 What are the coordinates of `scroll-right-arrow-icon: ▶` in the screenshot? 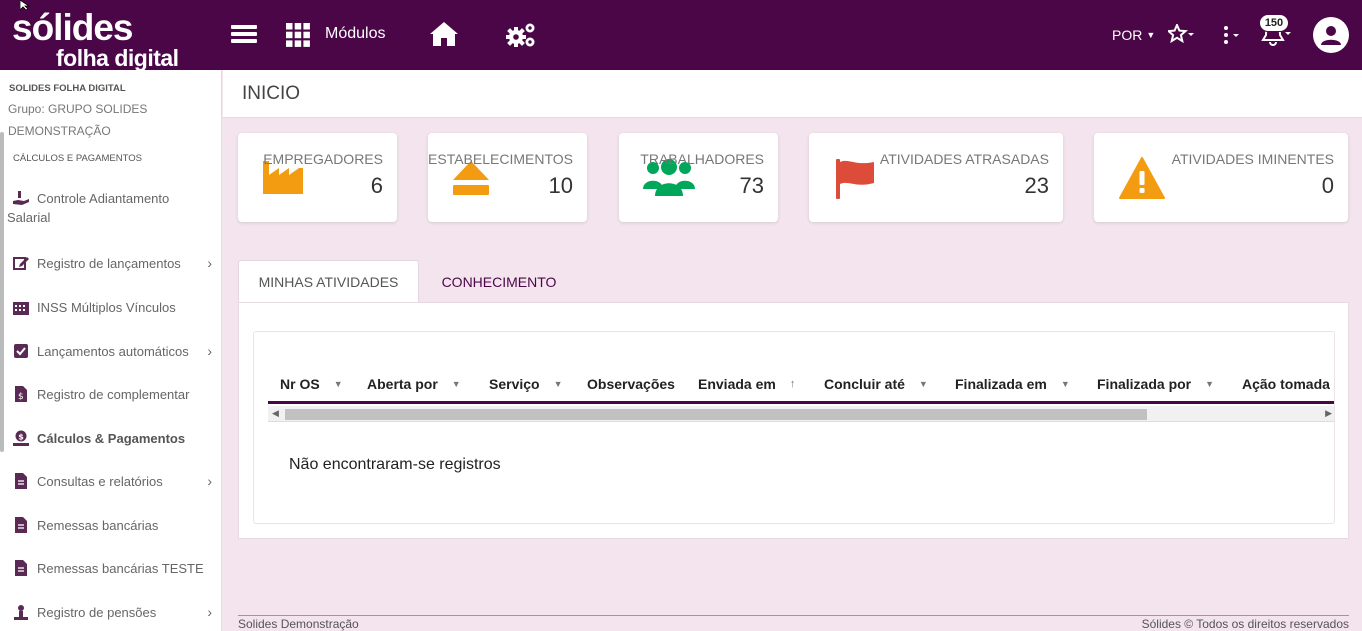 It's located at (1328, 413).